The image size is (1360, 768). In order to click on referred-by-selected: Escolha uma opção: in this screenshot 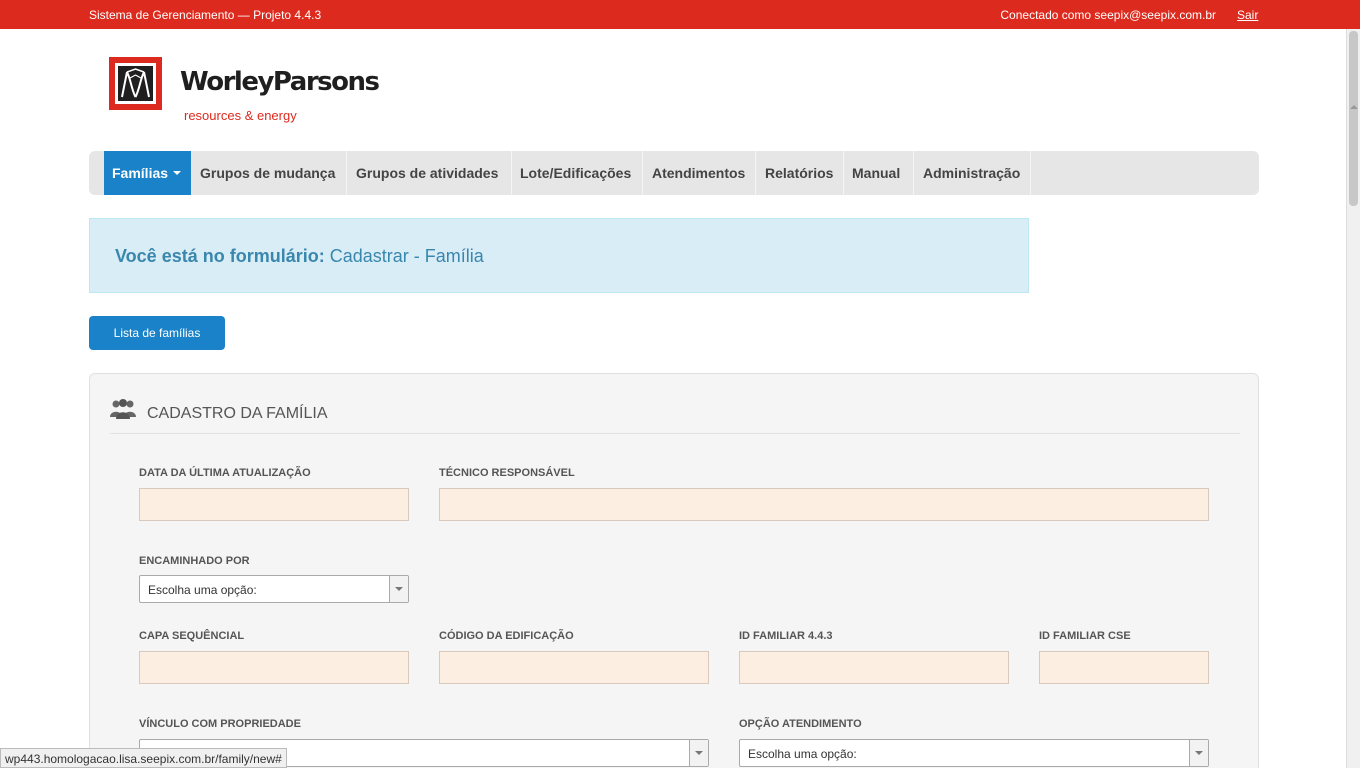, I will do `click(202, 590)`.